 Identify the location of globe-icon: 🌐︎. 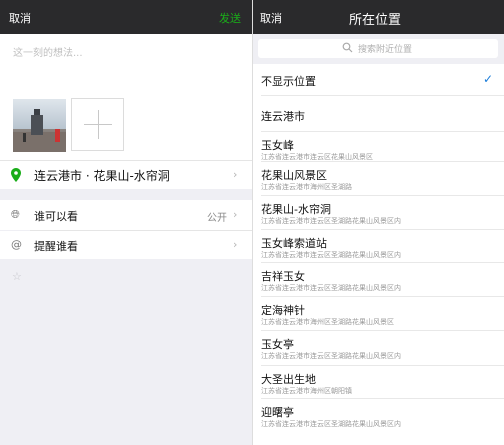
(15, 214).